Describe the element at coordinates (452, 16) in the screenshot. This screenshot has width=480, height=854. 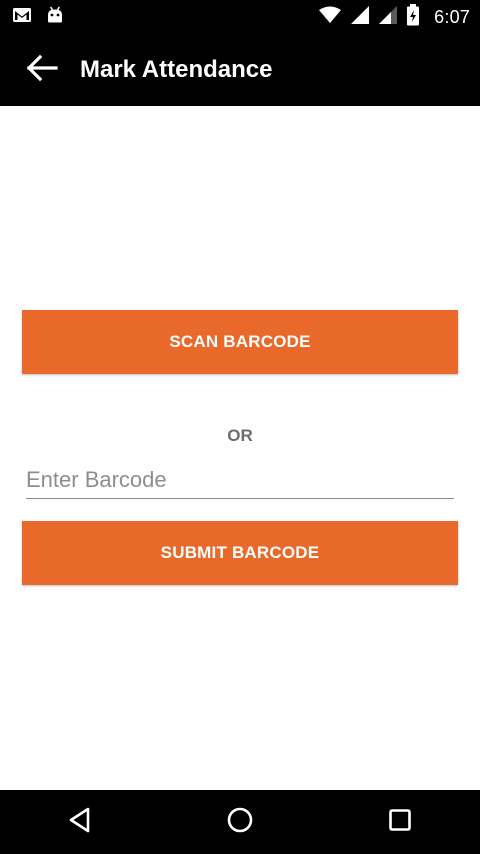
I see `status-time: 6:07` at that location.